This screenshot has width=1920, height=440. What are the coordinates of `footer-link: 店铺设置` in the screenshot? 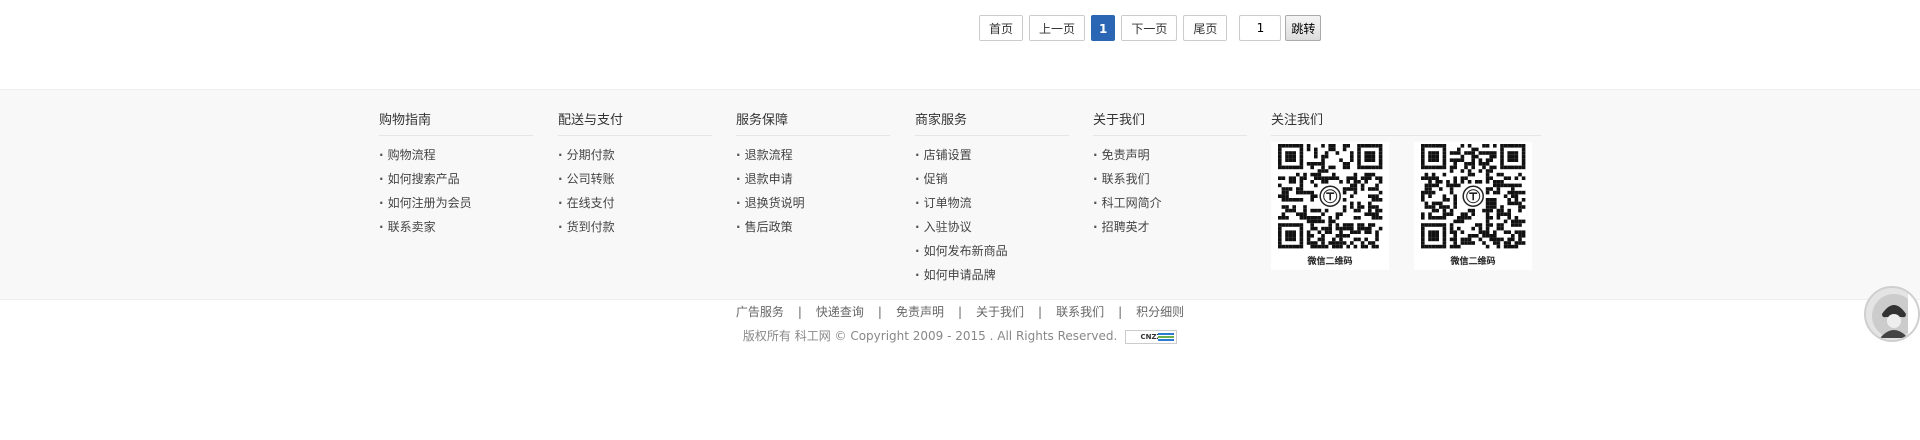 It's located at (992, 155).